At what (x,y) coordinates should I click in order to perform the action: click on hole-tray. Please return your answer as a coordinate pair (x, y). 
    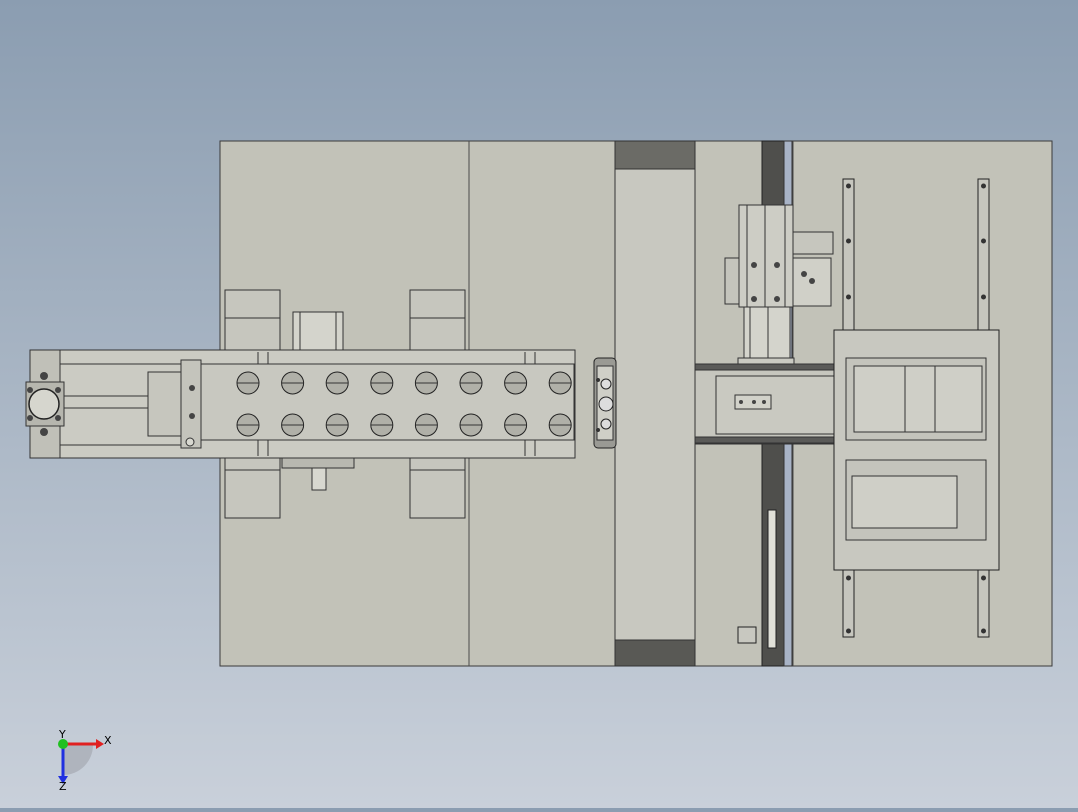
    Looking at the image, I should click on (387, 404).